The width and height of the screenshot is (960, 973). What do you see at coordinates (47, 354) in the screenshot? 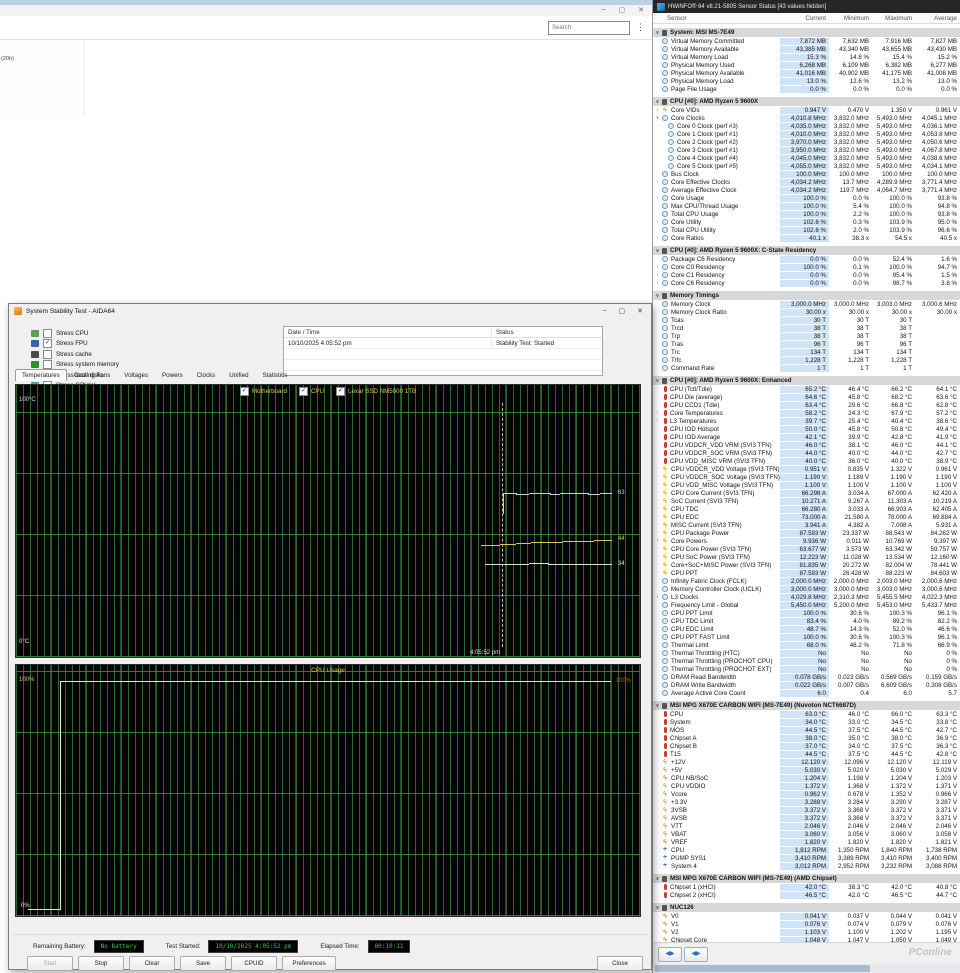
I see `checkbox` at bounding box center [47, 354].